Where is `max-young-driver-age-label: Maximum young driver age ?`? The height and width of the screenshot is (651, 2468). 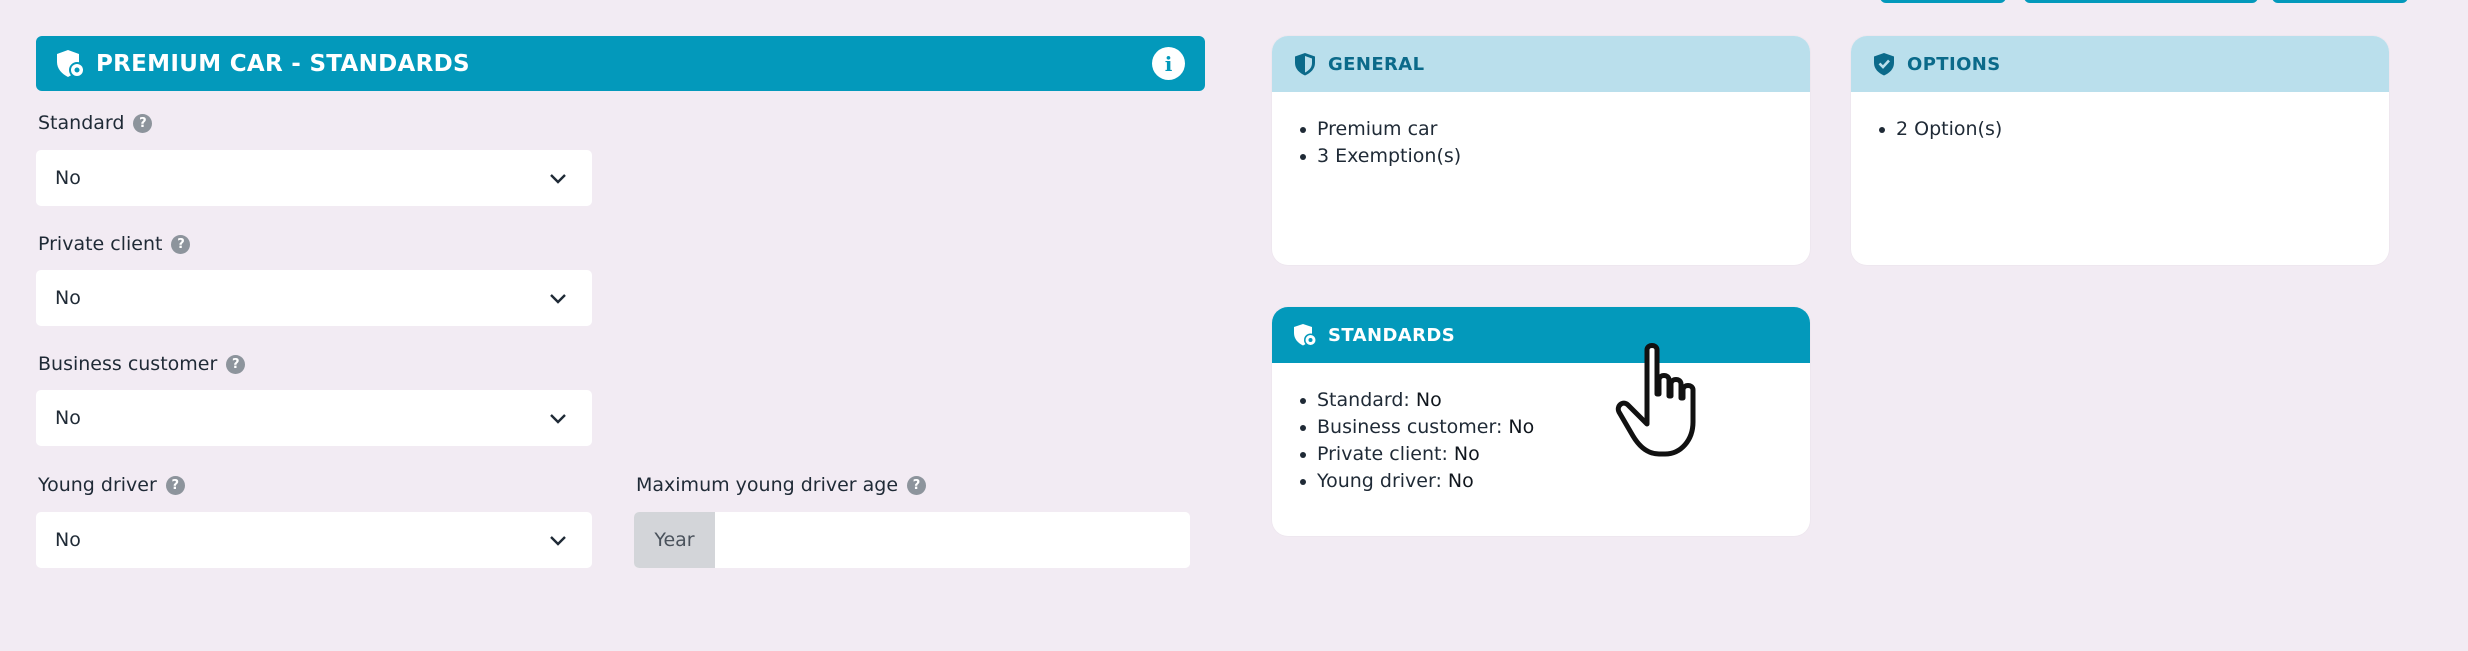
max-young-driver-age-label: Maximum young driver age ? is located at coordinates (781, 485).